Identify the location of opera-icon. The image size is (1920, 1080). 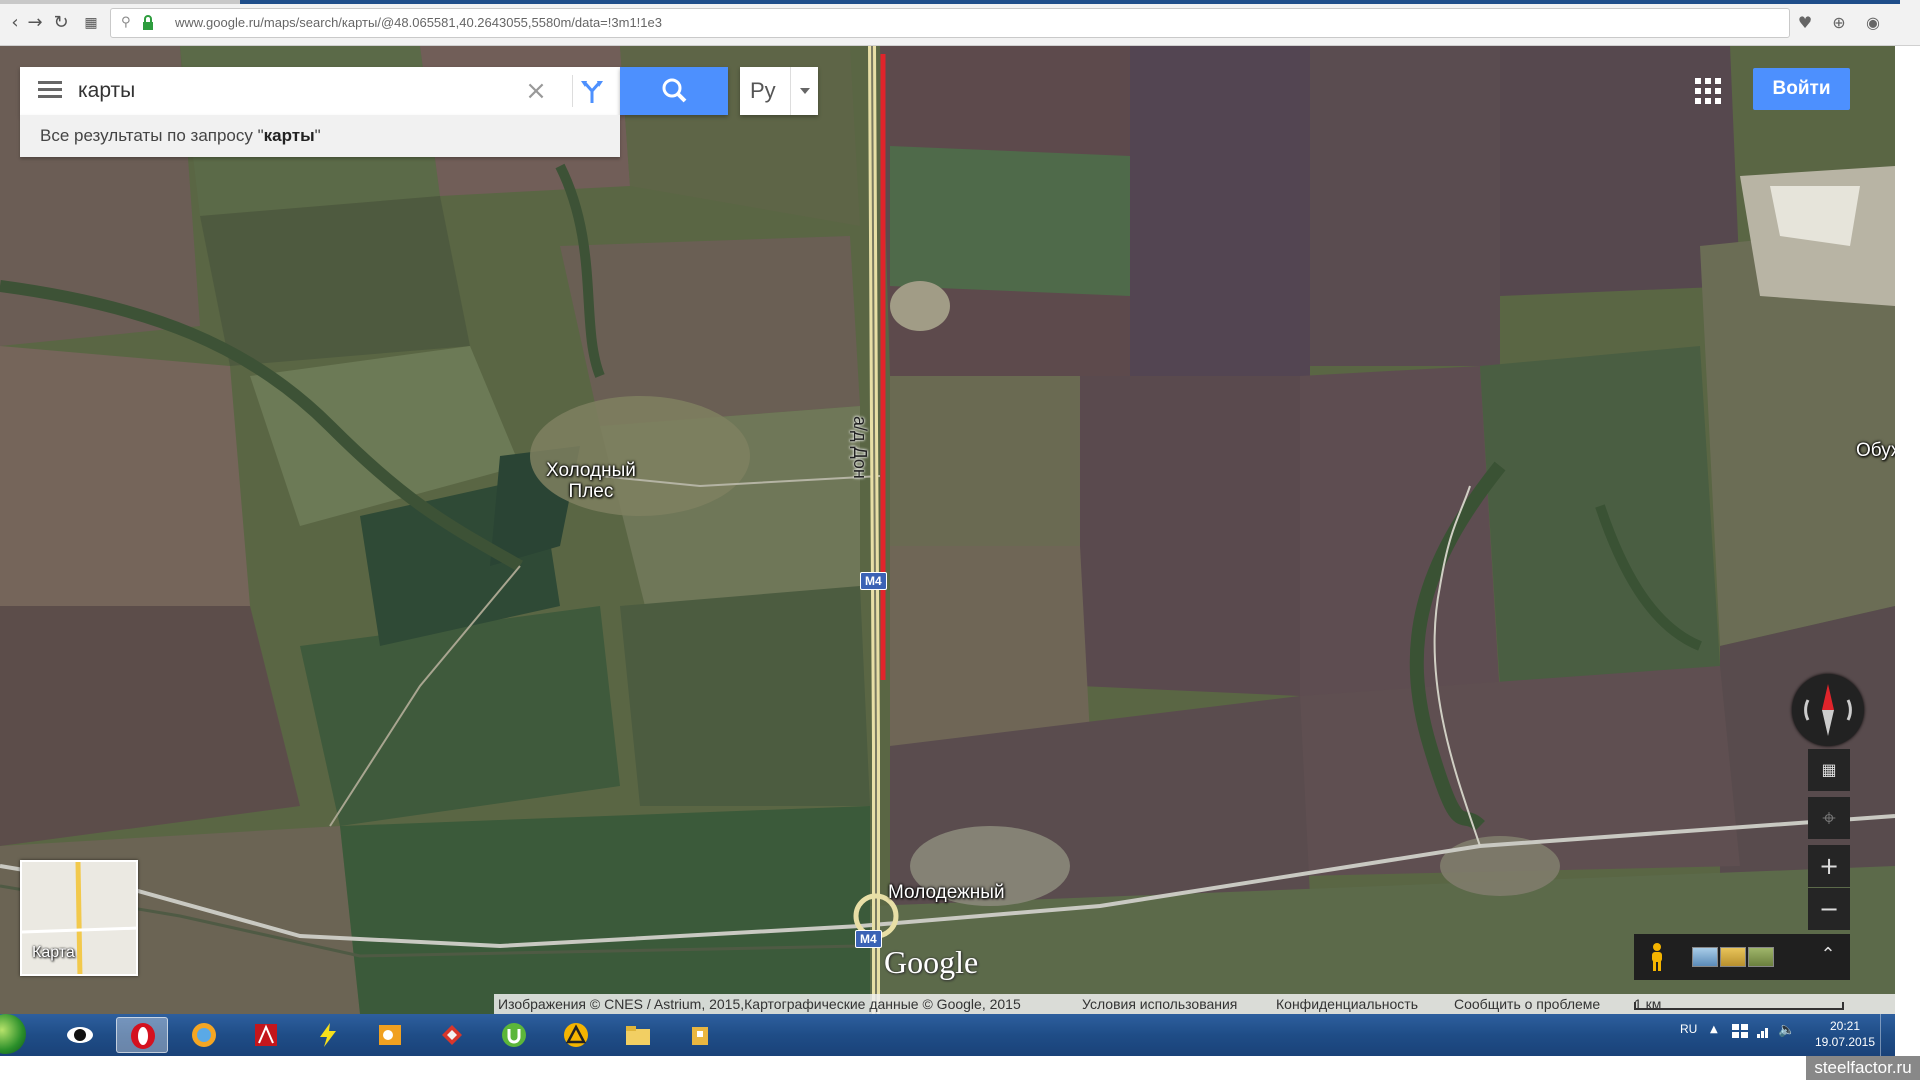
(143, 1036).